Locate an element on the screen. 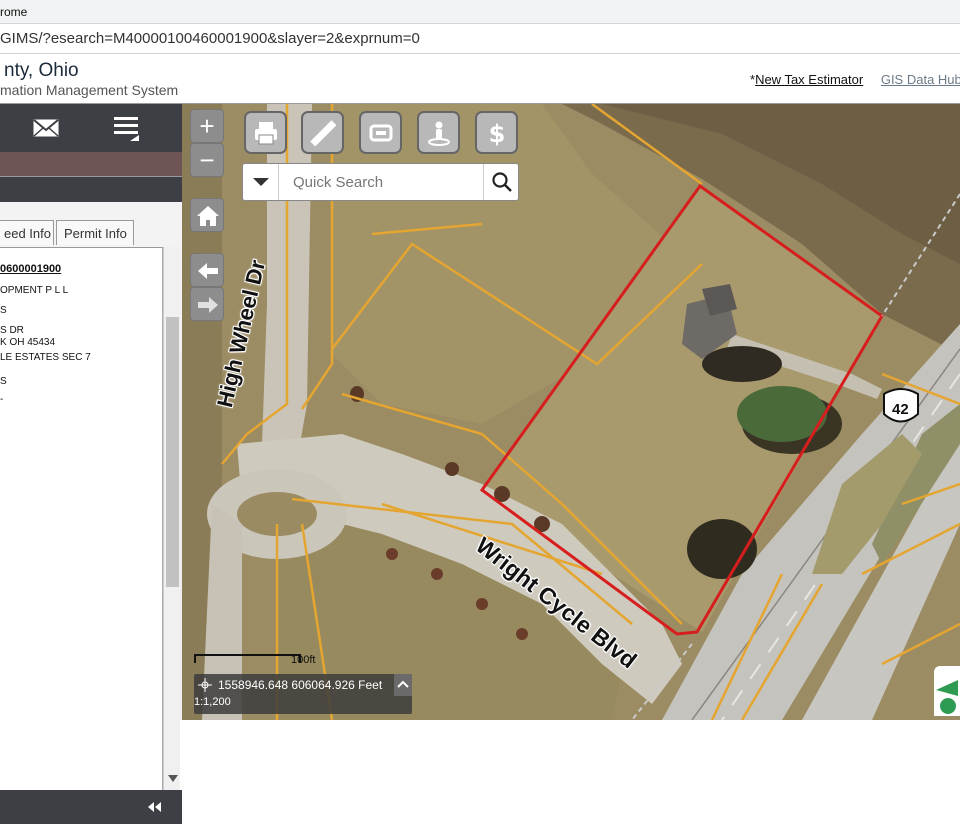  home-button is located at coordinates (207, 215).